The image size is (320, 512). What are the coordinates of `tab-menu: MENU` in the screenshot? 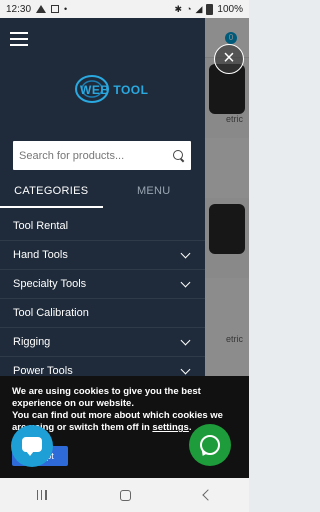 It's located at (154, 195).